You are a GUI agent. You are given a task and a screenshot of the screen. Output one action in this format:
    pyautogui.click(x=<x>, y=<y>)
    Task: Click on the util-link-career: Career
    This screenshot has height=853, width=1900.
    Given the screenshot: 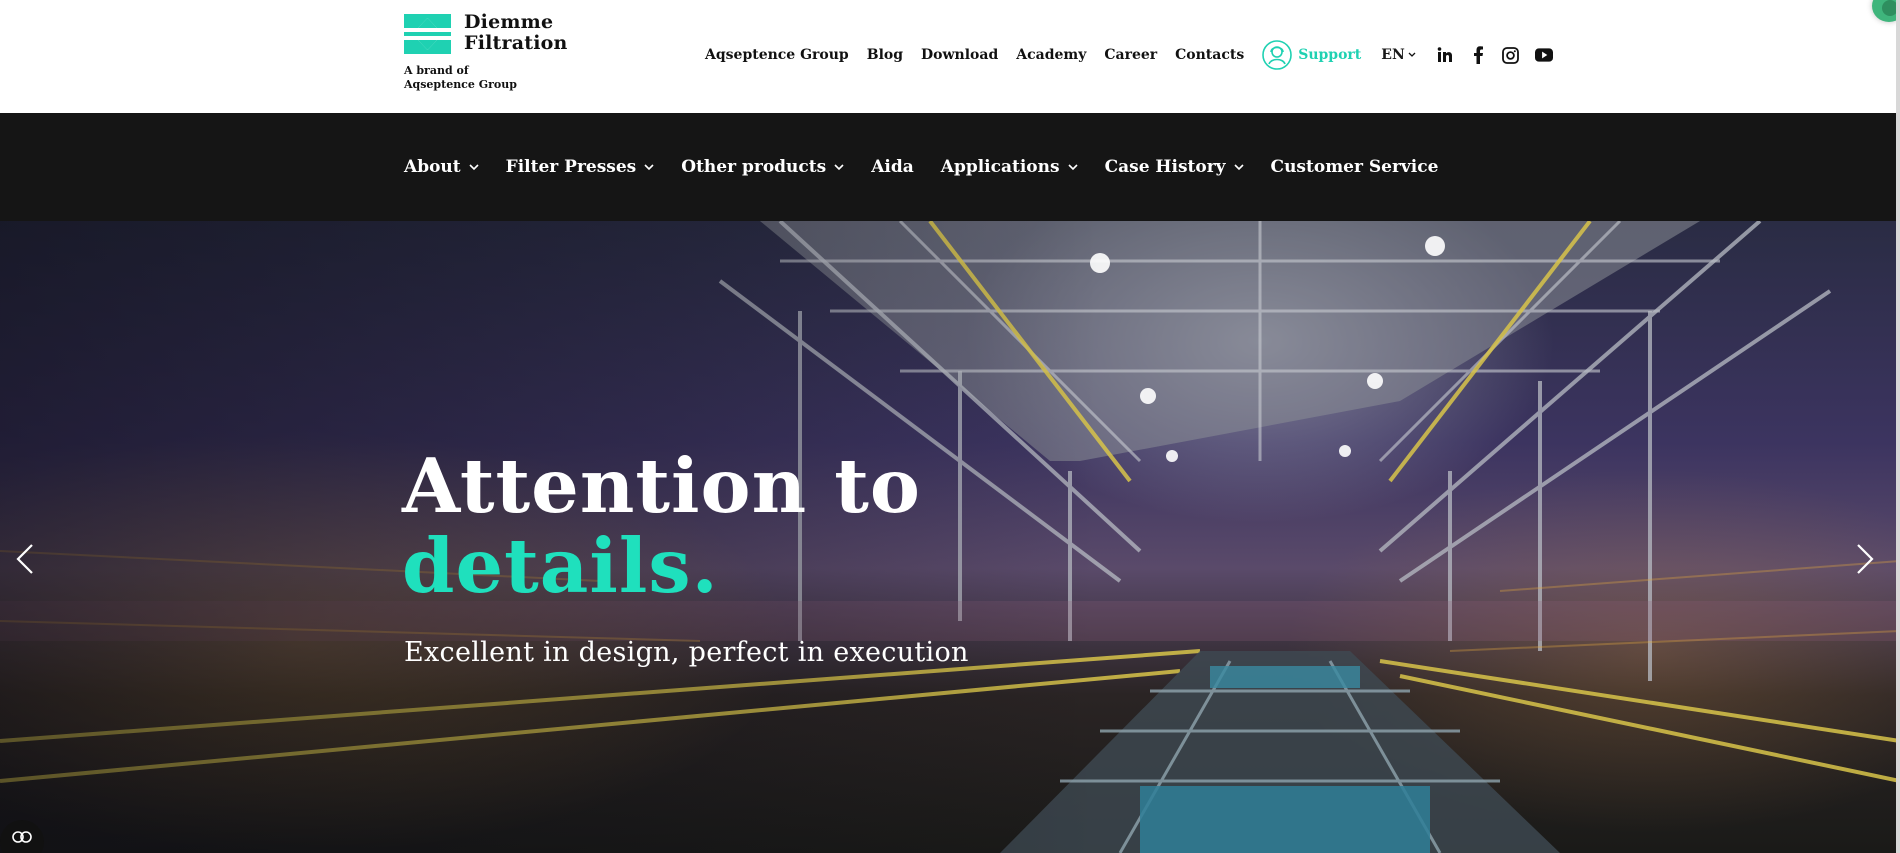 What is the action you would take?
    pyautogui.click(x=1130, y=55)
    